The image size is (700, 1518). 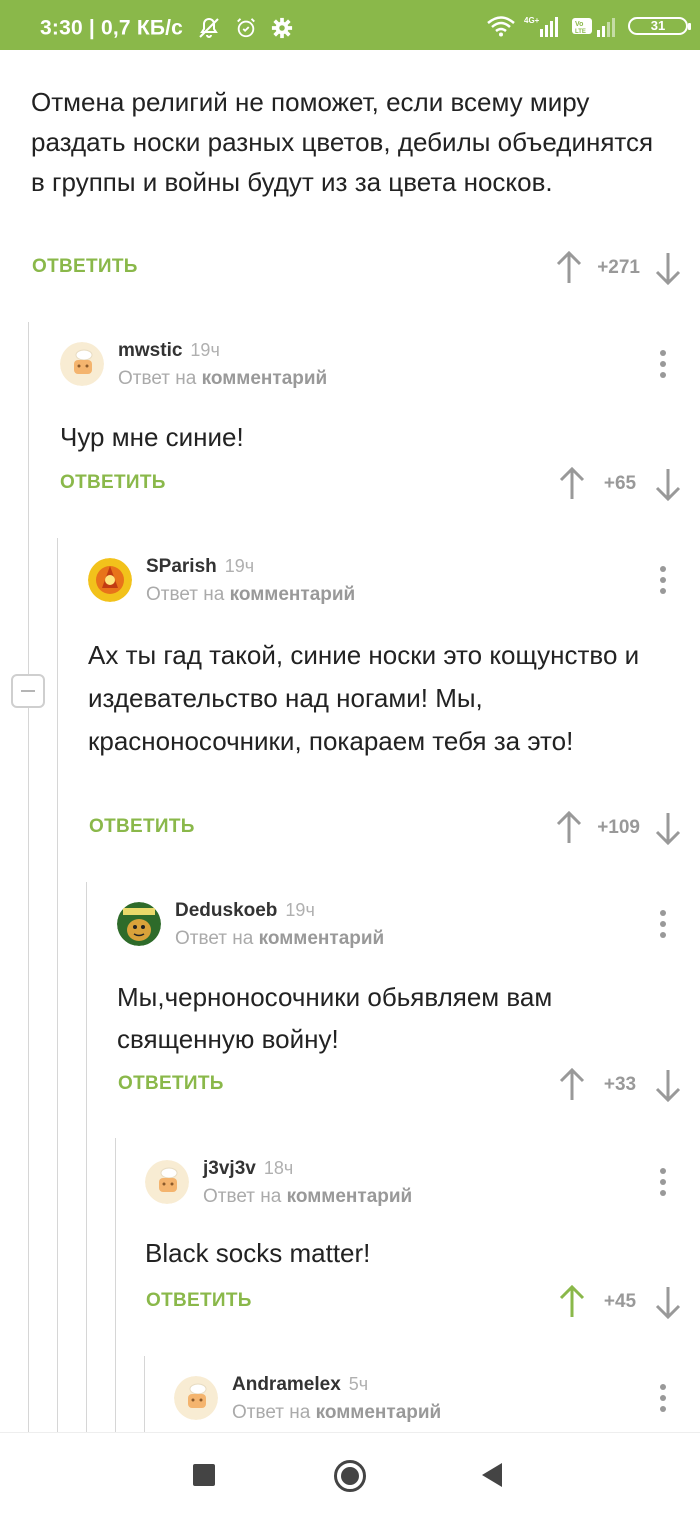 I want to click on score: +33, so click(x=620, y=1084).